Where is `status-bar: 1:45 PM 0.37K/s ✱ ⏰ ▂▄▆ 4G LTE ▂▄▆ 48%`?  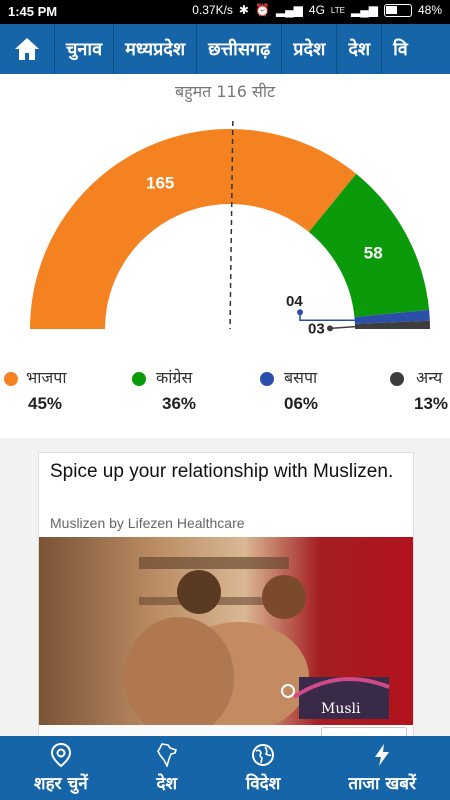
status-bar: 1:45 PM 0.37K/s ✱ ⏰ ▂▄▆ 4G LTE ▂▄▆ 48% is located at coordinates (225, 12).